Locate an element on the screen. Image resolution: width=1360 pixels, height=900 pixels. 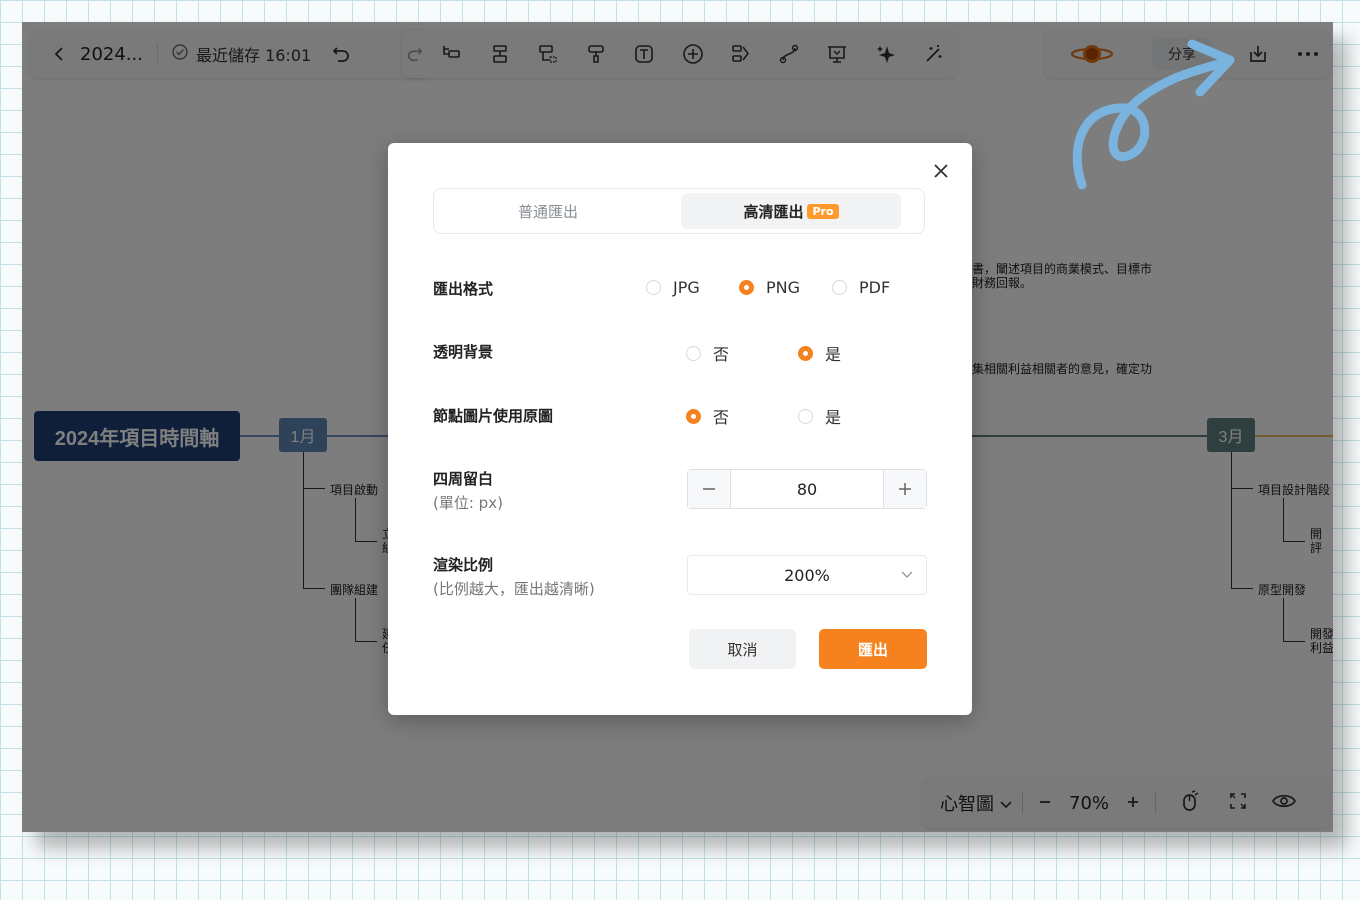
padding-input: 80 is located at coordinates (807, 489).